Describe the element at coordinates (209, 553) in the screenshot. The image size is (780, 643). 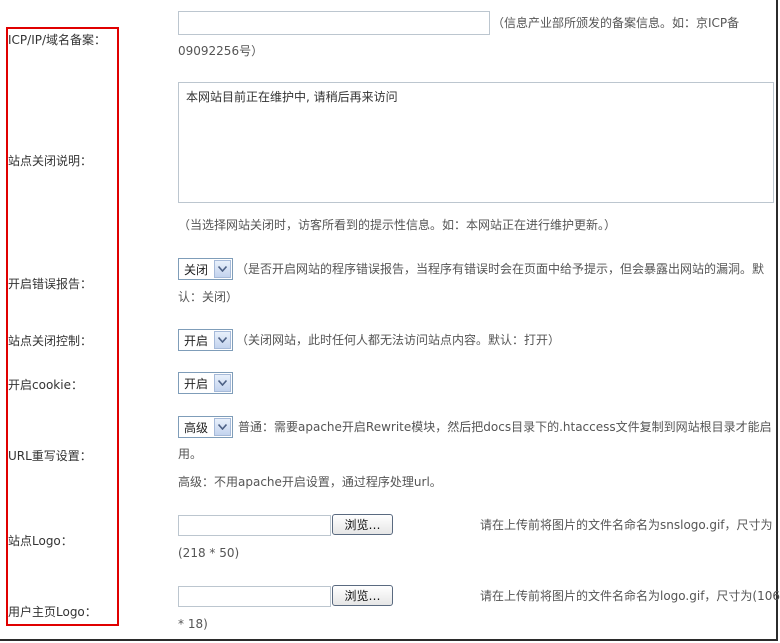
I see `site-logo-hint-line2: (218 * 50)` at that location.